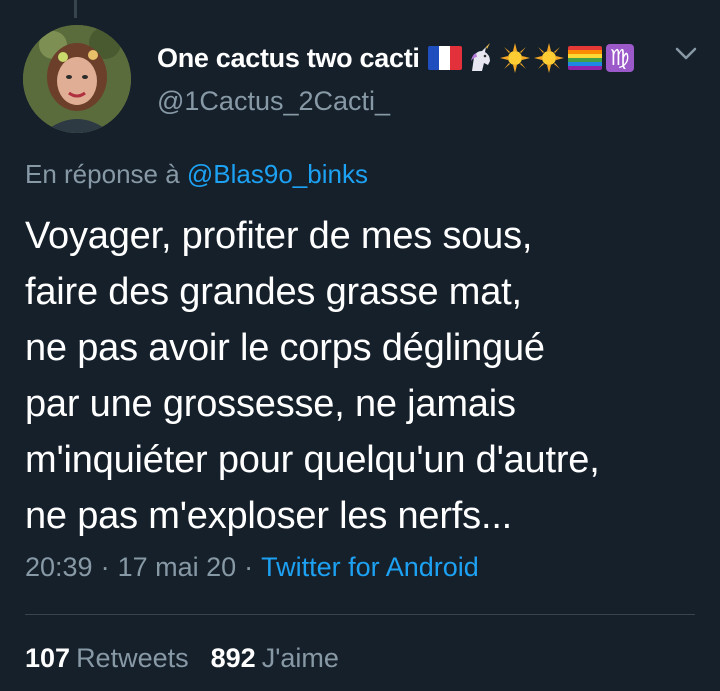 The image size is (720, 691). I want to click on tweet-meta: 20:39 · 17 mai 20 · Twitter for Android, so click(252, 567).